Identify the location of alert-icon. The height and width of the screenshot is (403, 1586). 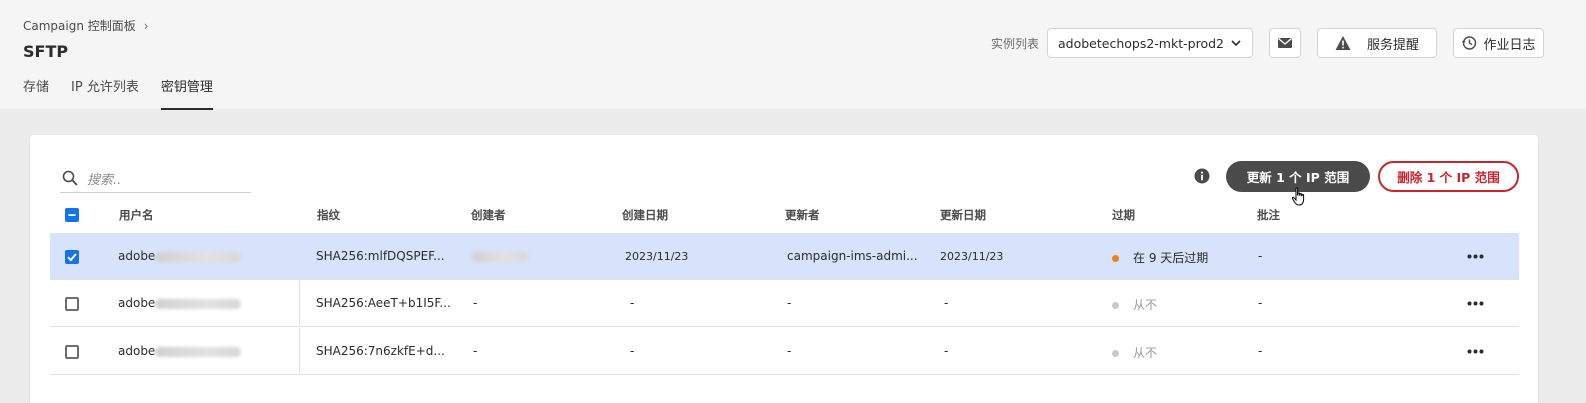
(1343, 43).